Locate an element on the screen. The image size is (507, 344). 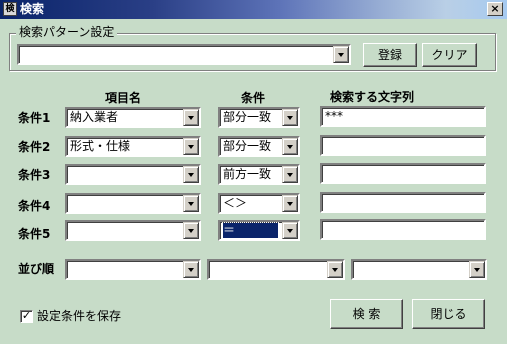
condition-select-5: ＝ is located at coordinates (259, 230).